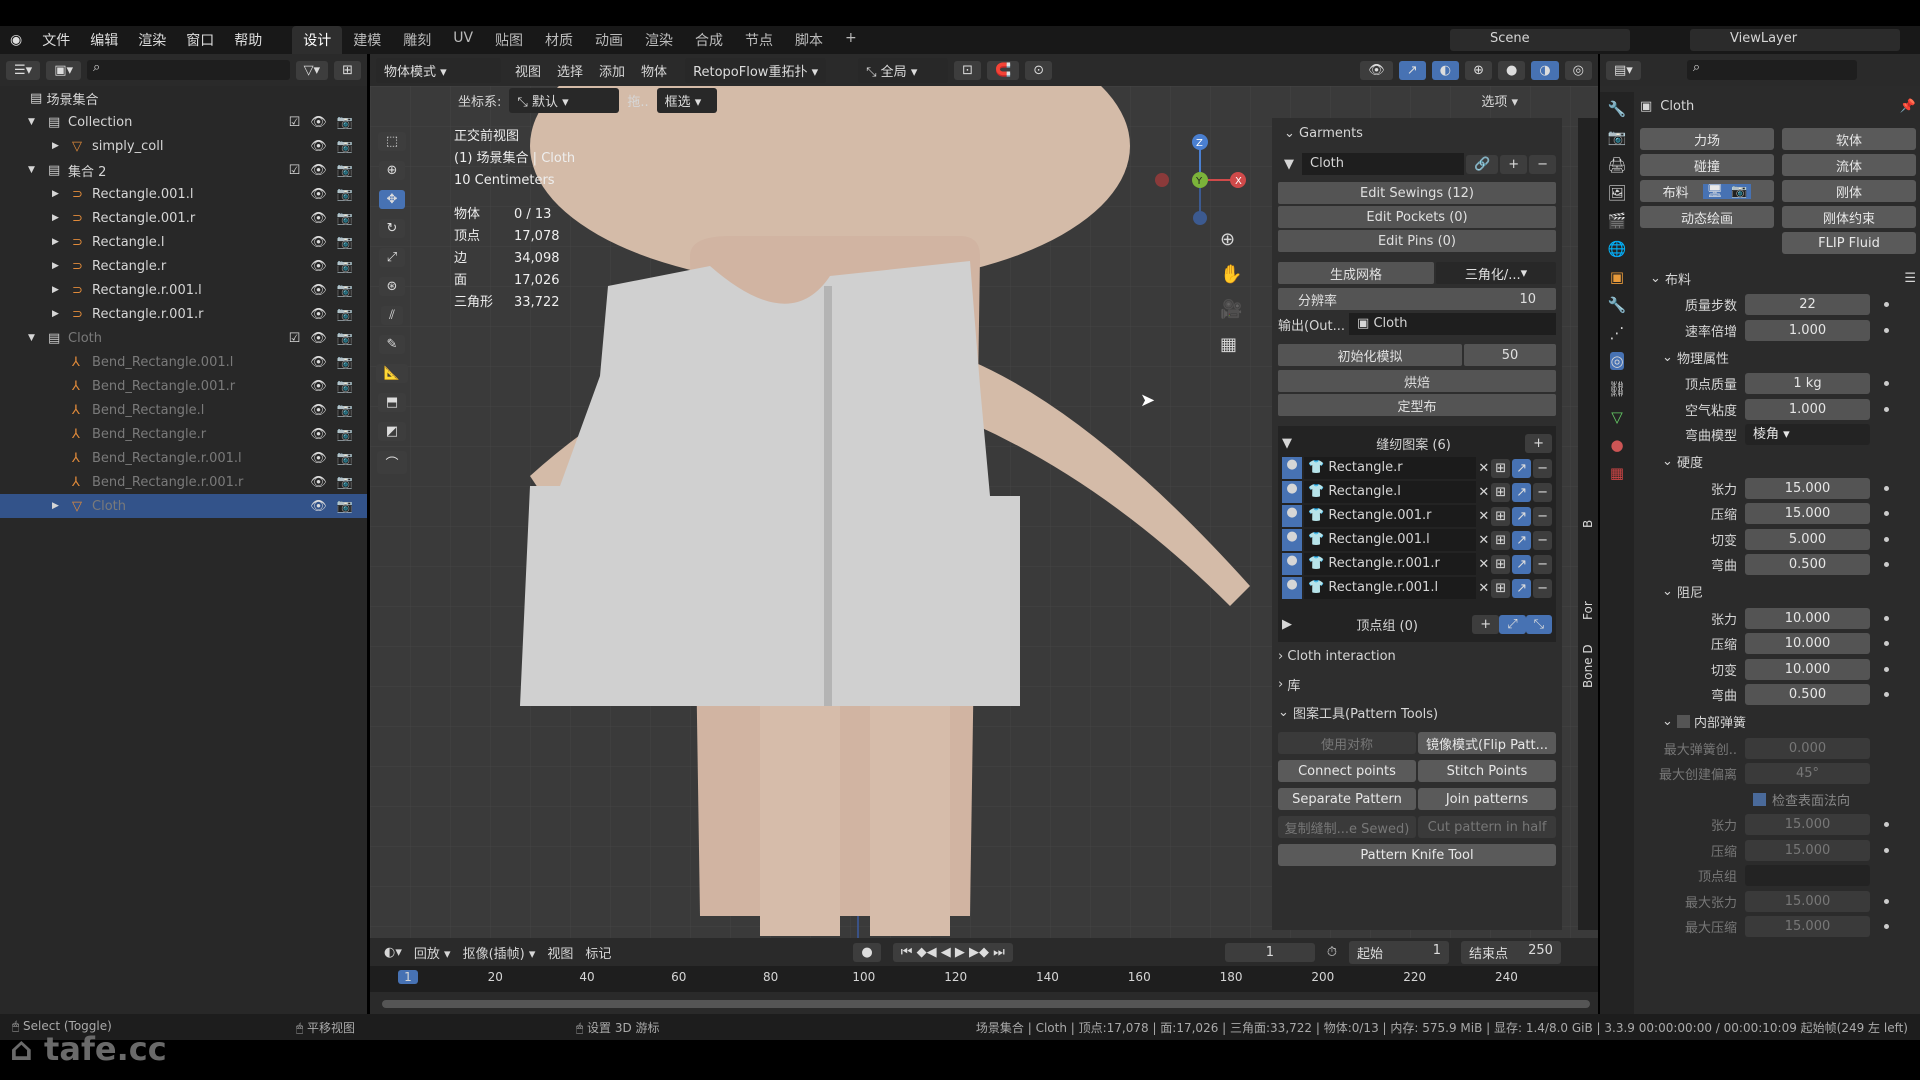 Image resolution: width=1920 pixels, height=1080 pixels. I want to click on physics-tab-icon: ◎, so click(1617, 361).